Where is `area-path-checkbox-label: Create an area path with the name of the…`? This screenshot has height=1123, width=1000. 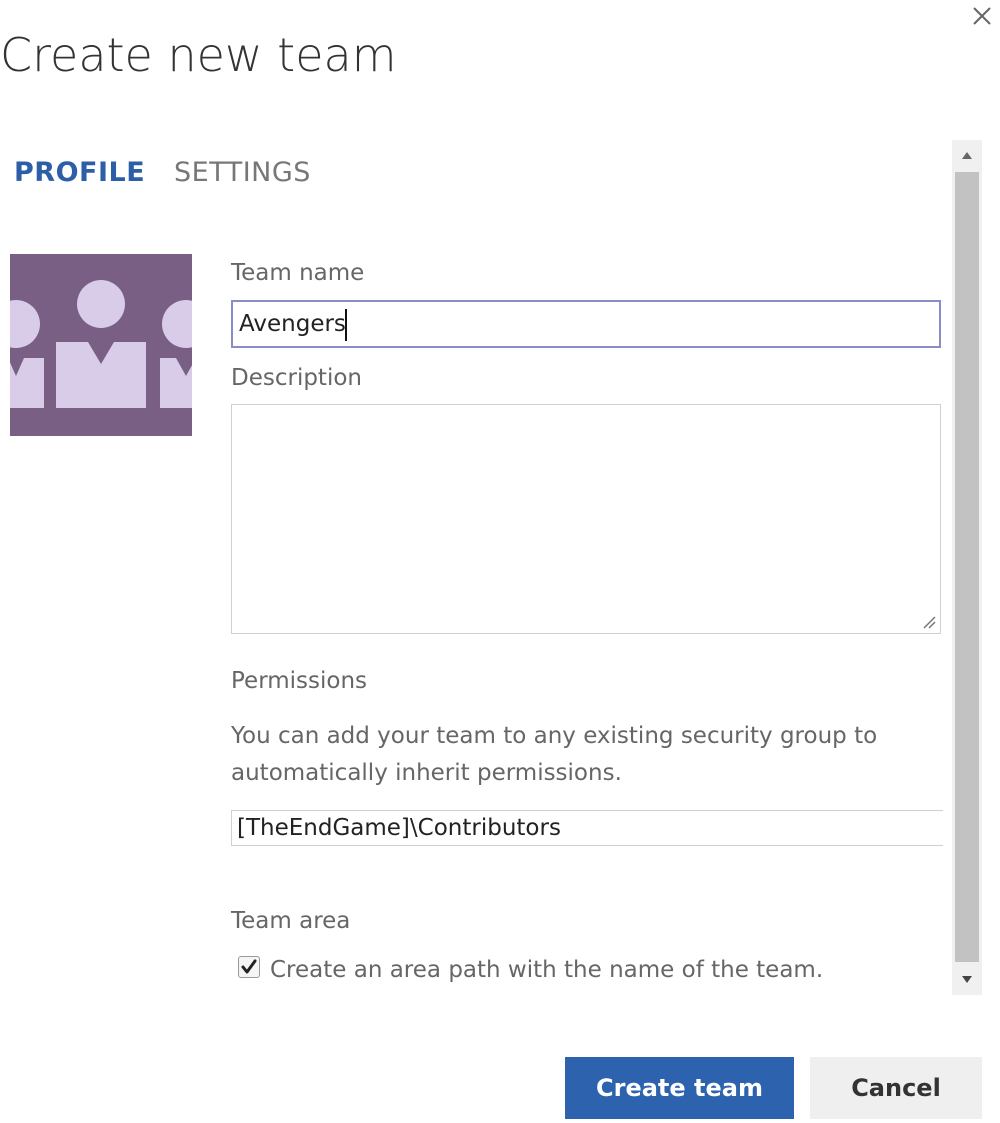 area-path-checkbox-label: Create an area path with the name of the… is located at coordinates (546, 970).